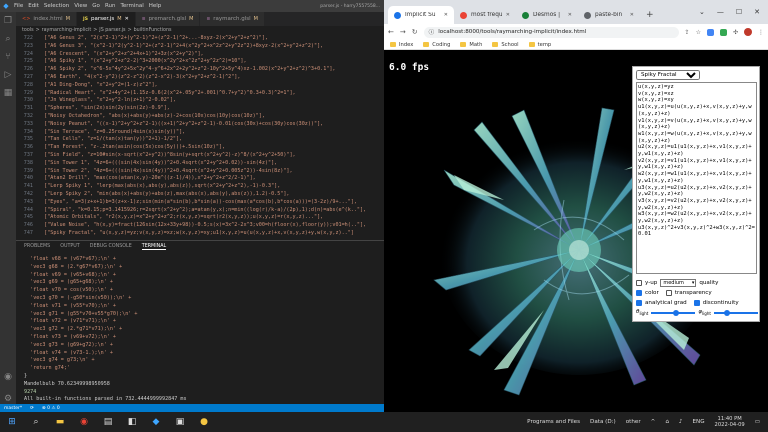 The height and width of the screenshot is (432, 768). What do you see at coordinates (155, 6) in the screenshot?
I see `menu-help: Help` at bounding box center [155, 6].